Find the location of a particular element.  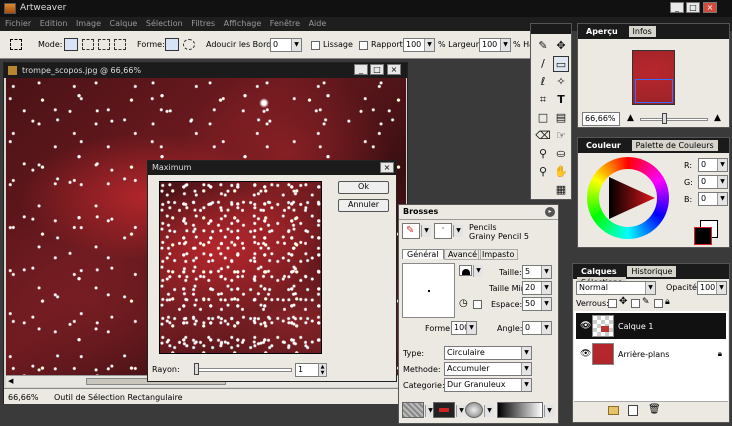

new-folder-icon is located at coordinates (613, 410).